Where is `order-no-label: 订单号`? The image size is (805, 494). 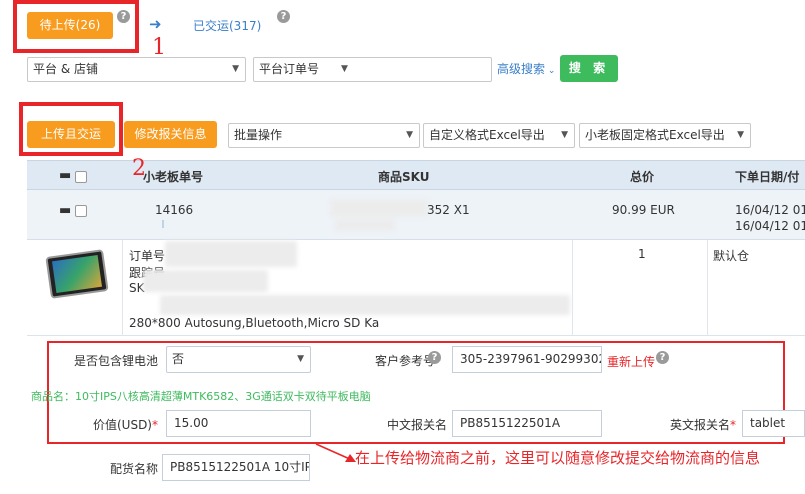
order-no-label: 订单号 is located at coordinates (147, 256).